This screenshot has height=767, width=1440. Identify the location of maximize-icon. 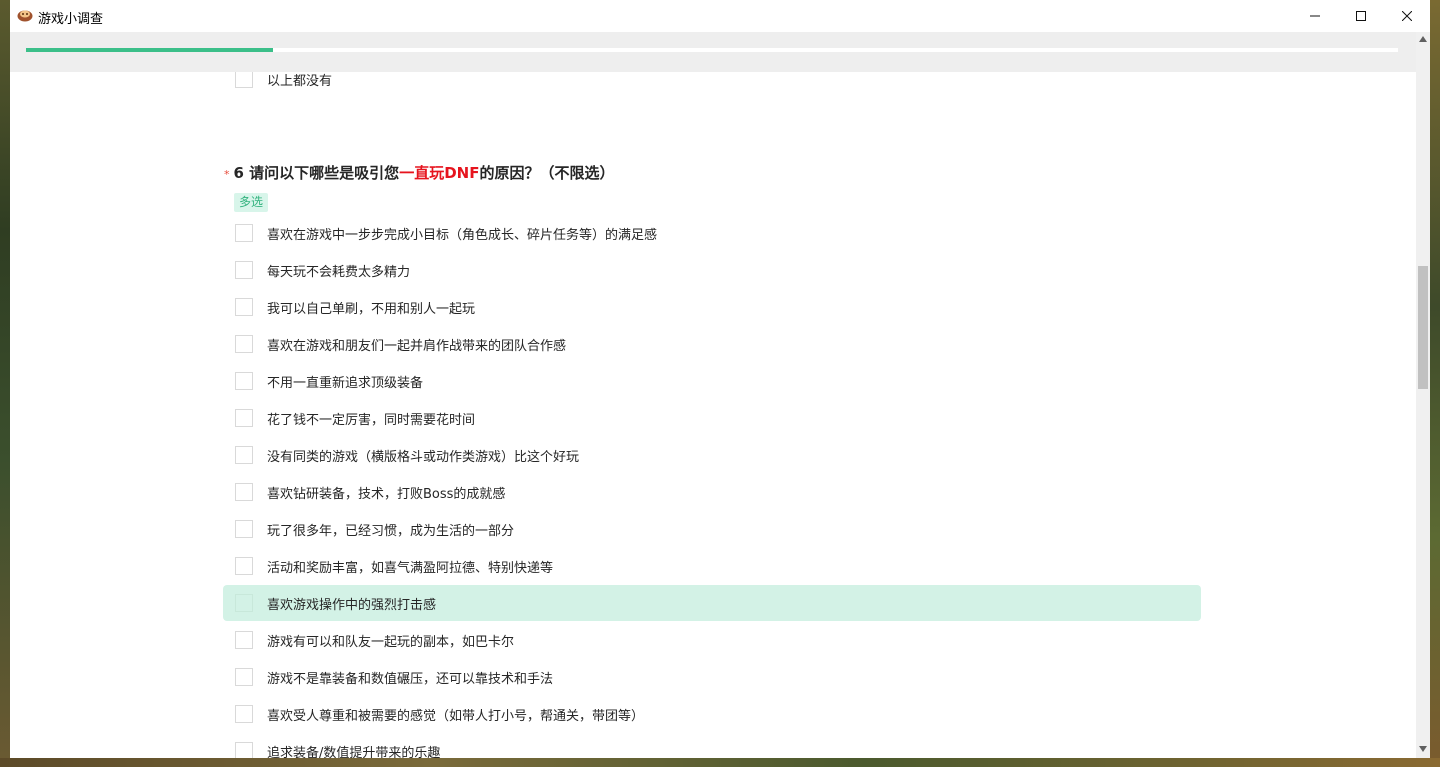
(1361, 16).